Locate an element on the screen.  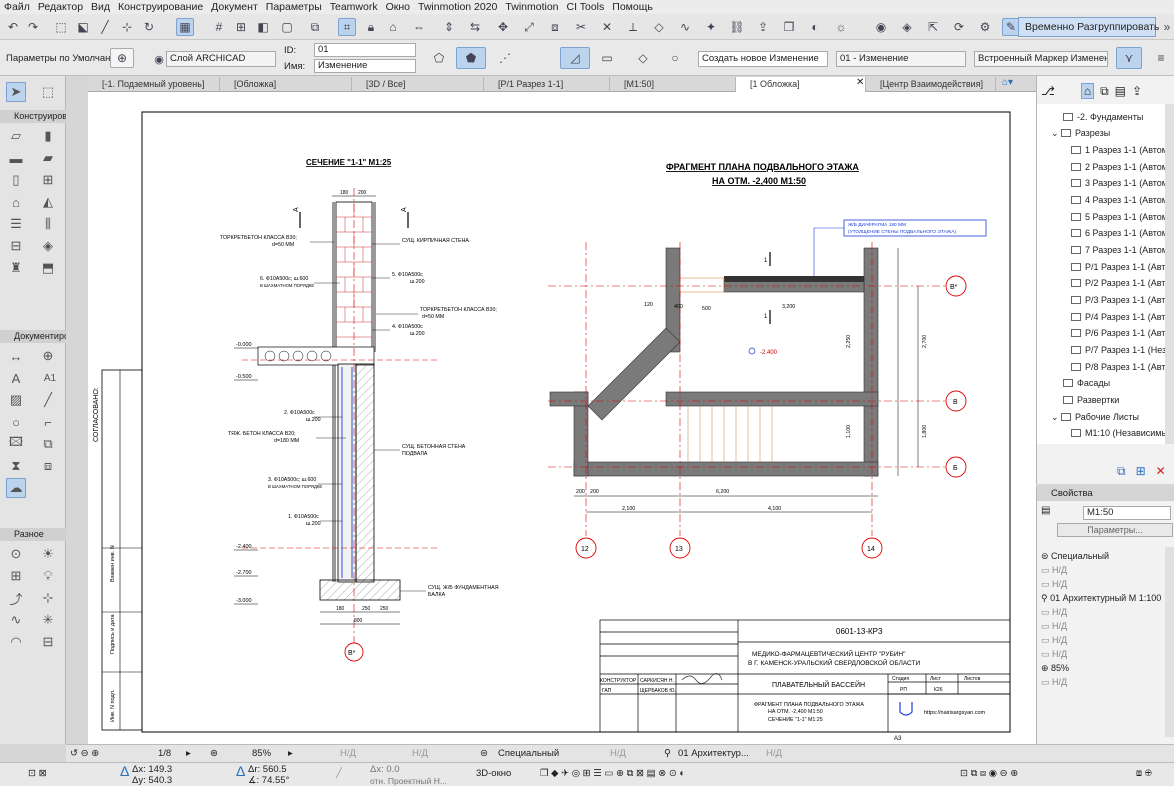
navigator-scrollbar is located at coordinates (1169, 274).